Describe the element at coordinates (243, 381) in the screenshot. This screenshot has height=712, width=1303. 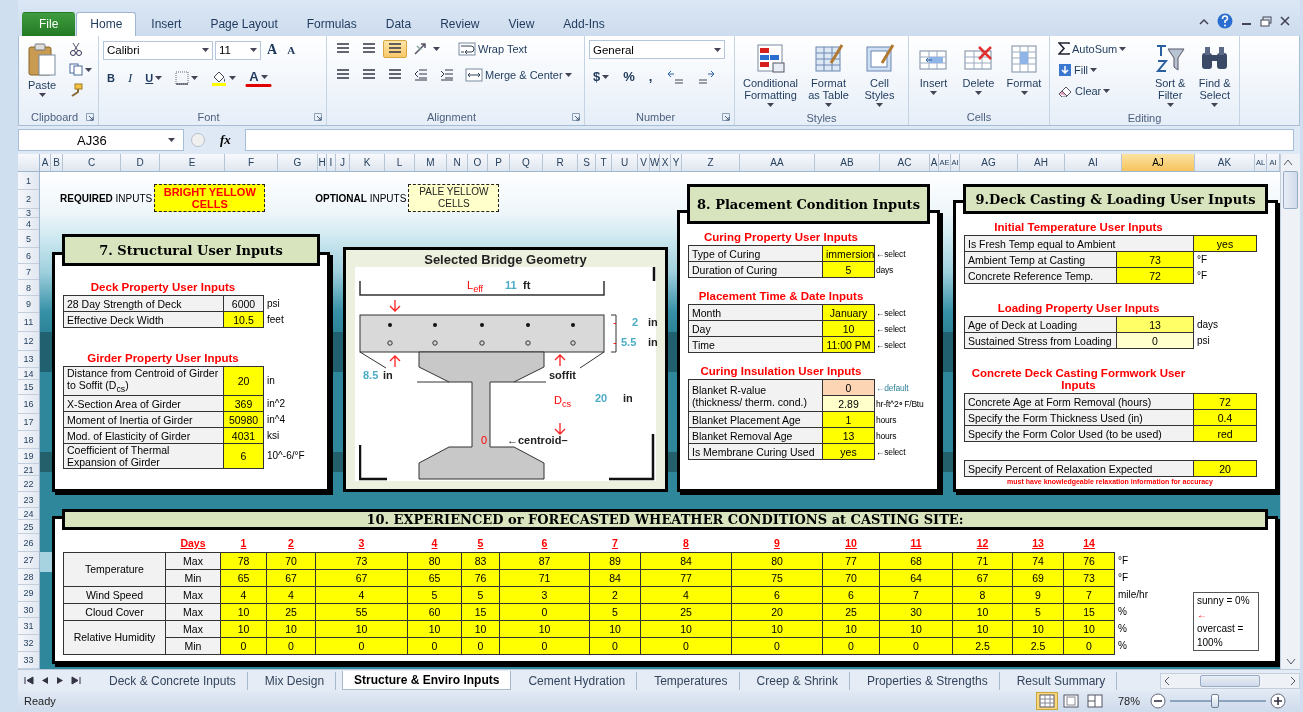
I see `input-cell: 20` at that location.